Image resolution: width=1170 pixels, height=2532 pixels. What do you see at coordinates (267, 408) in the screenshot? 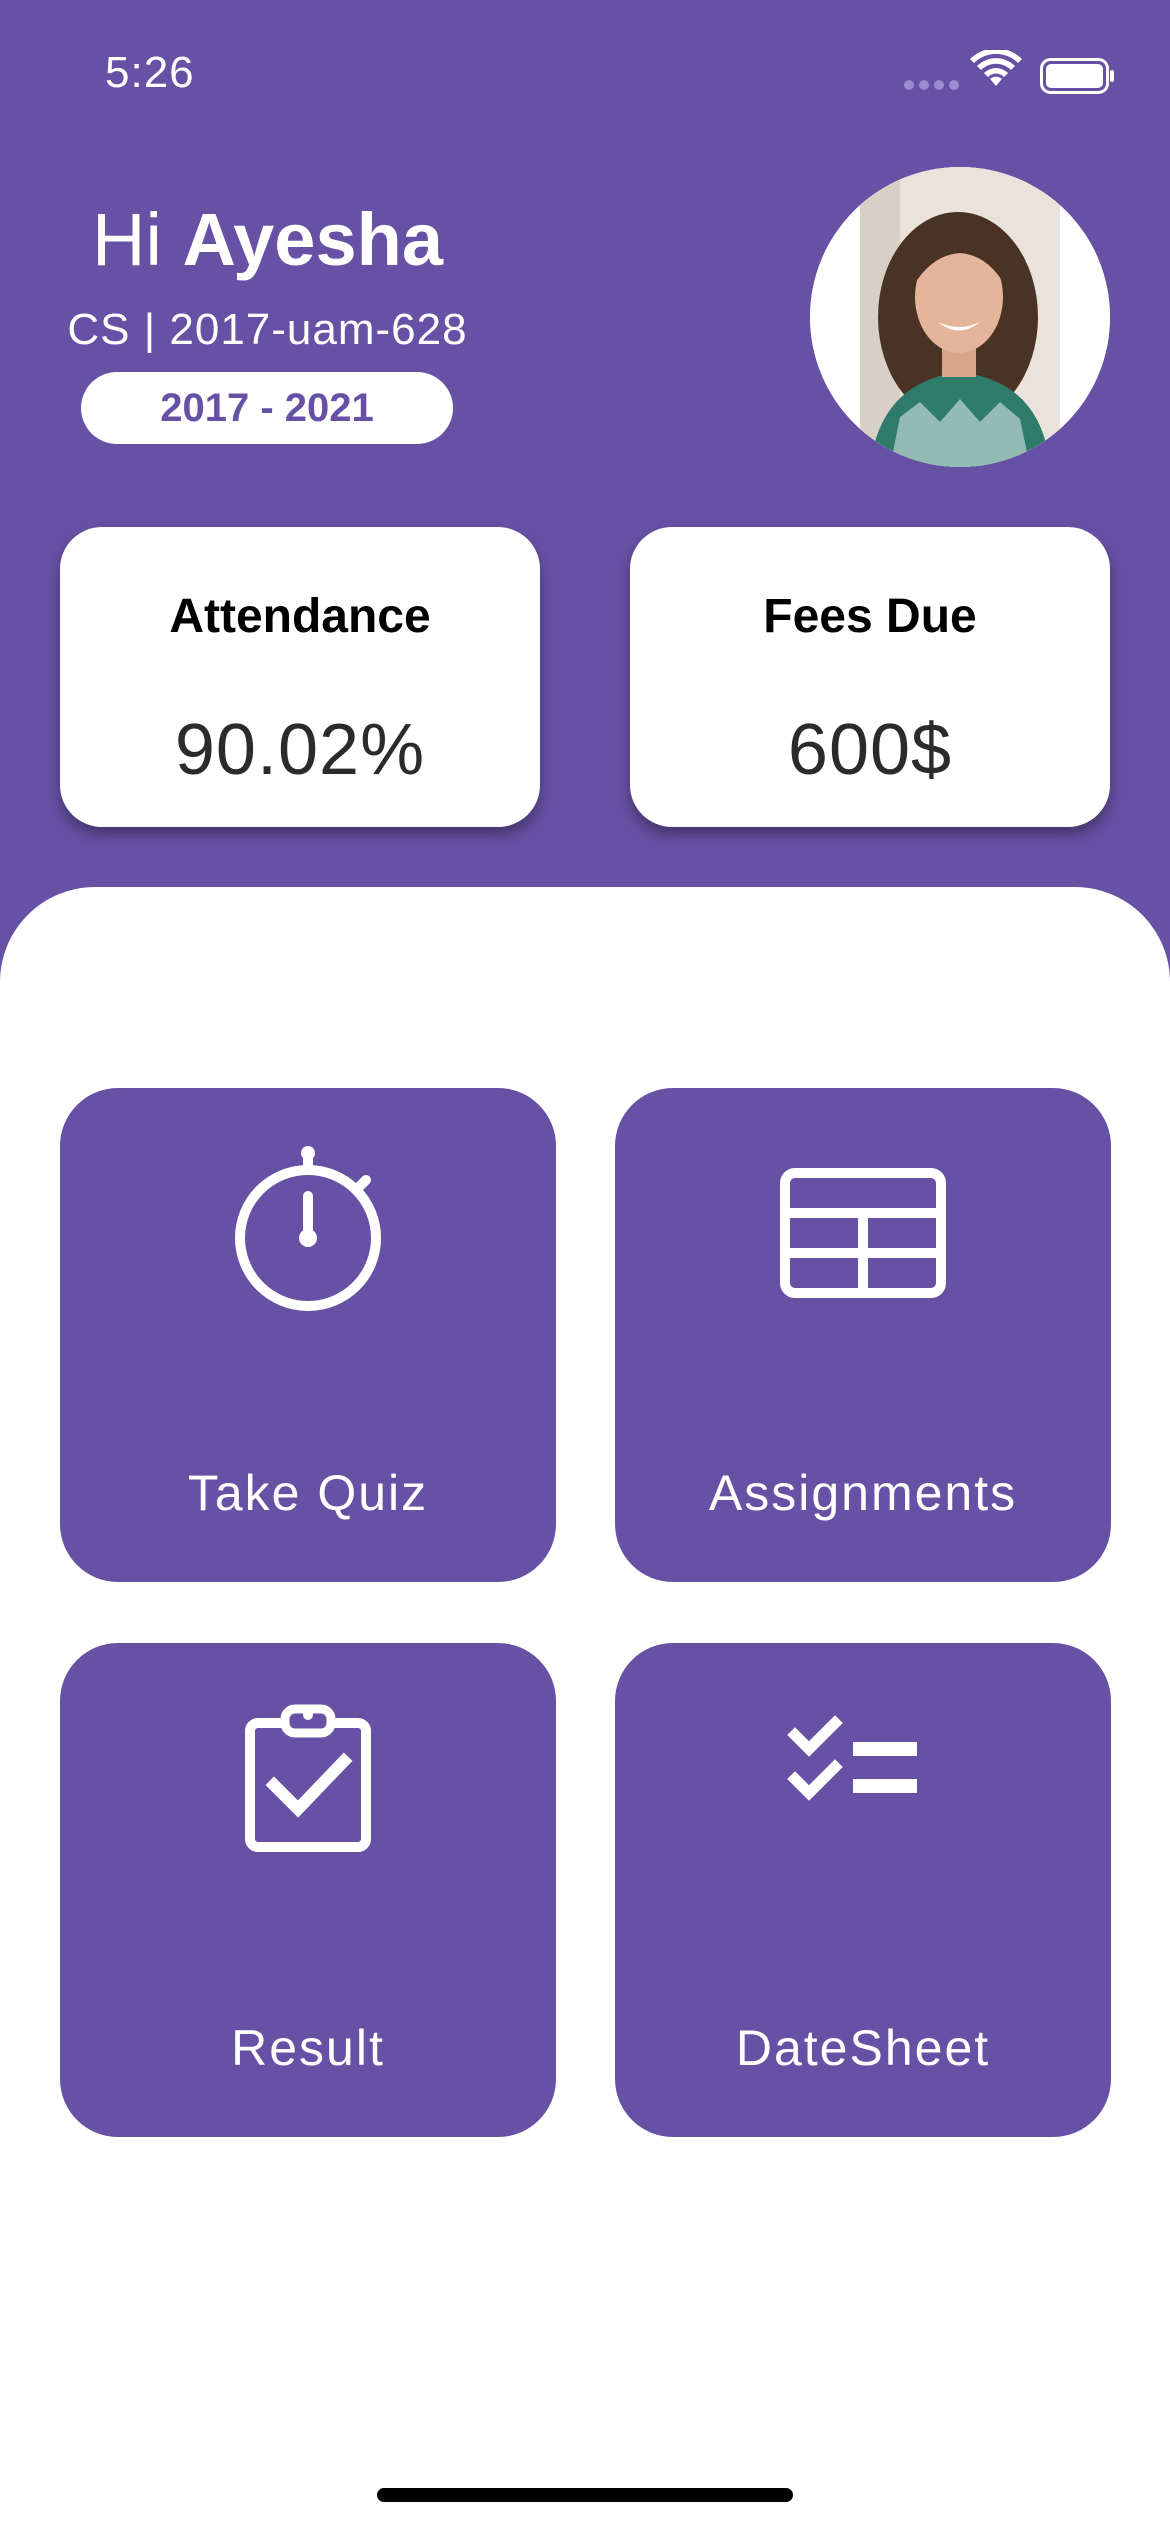
I see `session-badge: 2017 - 2021` at bounding box center [267, 408].